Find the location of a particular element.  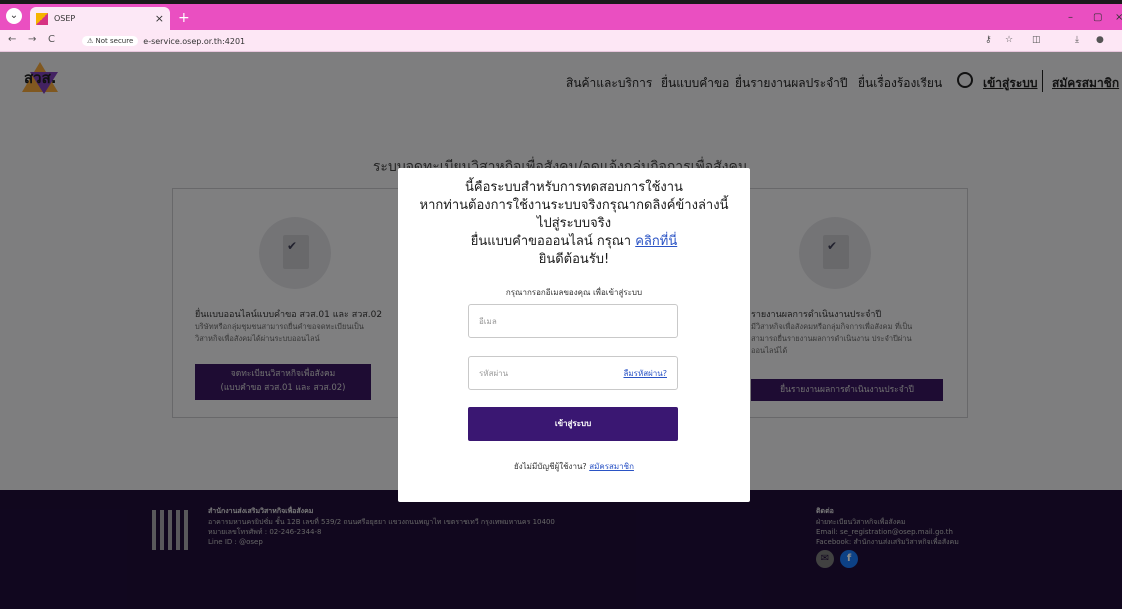

not-secure-label: Not secure is located at coordinates (114, 41).